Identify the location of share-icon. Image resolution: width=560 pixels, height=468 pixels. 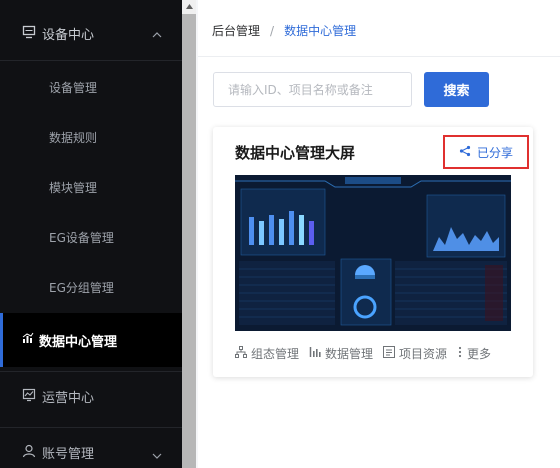
(465, 152).